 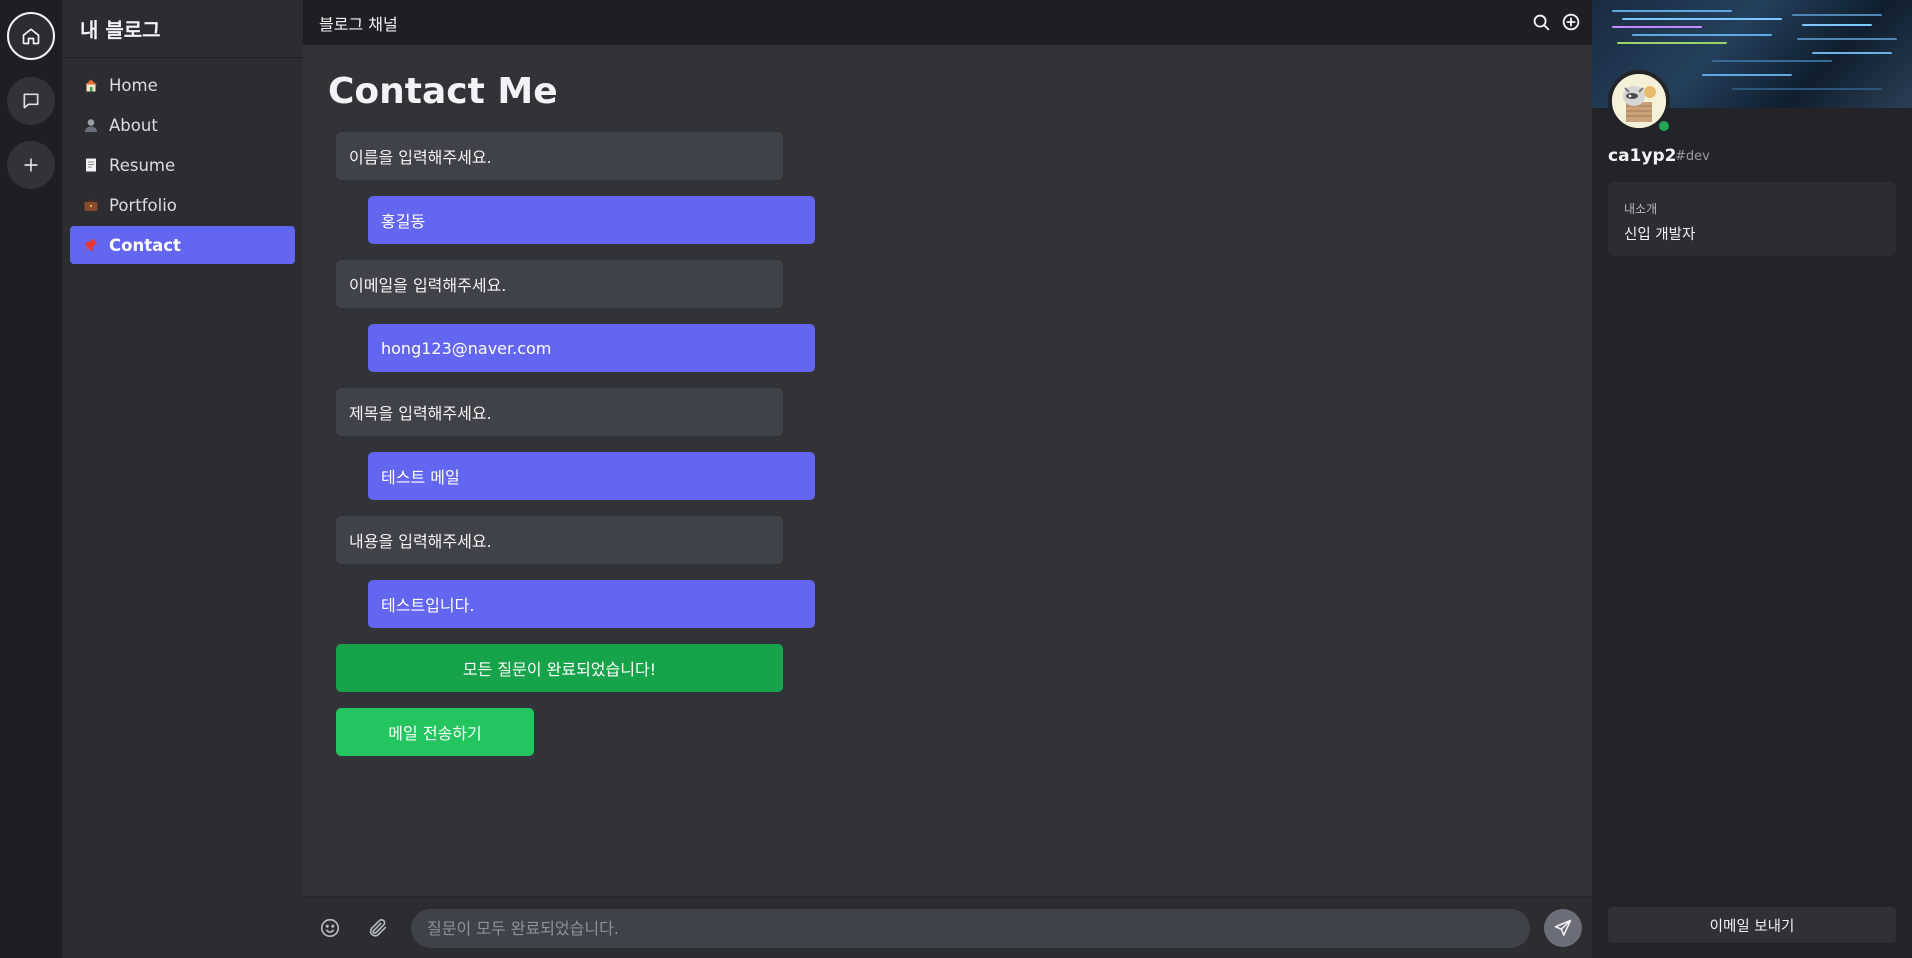 I want to click on question-bubble: 이름을 입력해주세요., so click(x=559, y=156).